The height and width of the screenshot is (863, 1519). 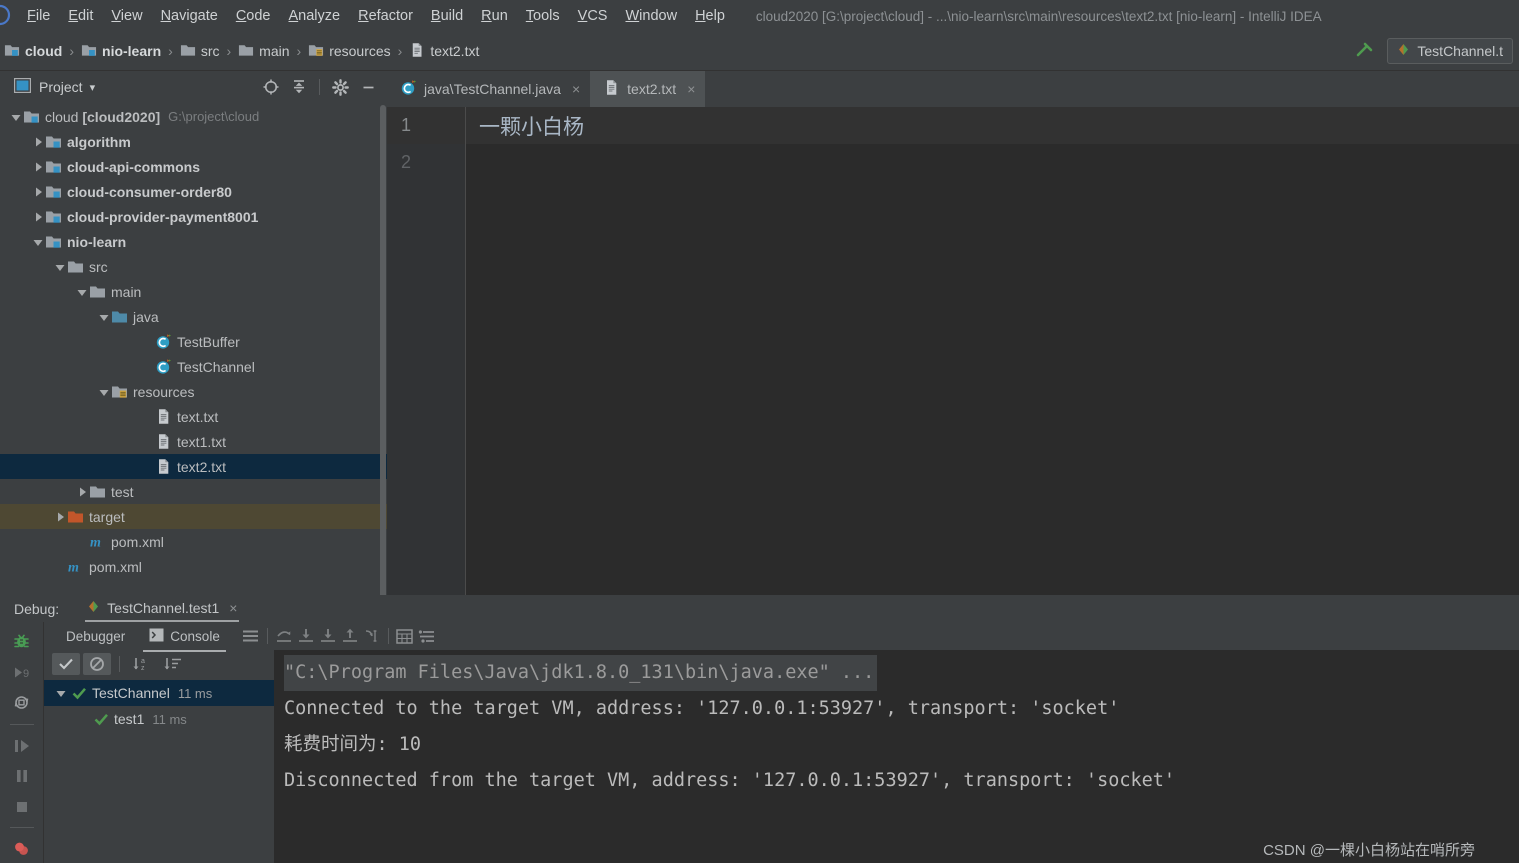 What do you see at coordinates (193, 241) in the screenshot?
I see `tree-node-nio-learn: nio-learn` at bounding box center [193, 241].